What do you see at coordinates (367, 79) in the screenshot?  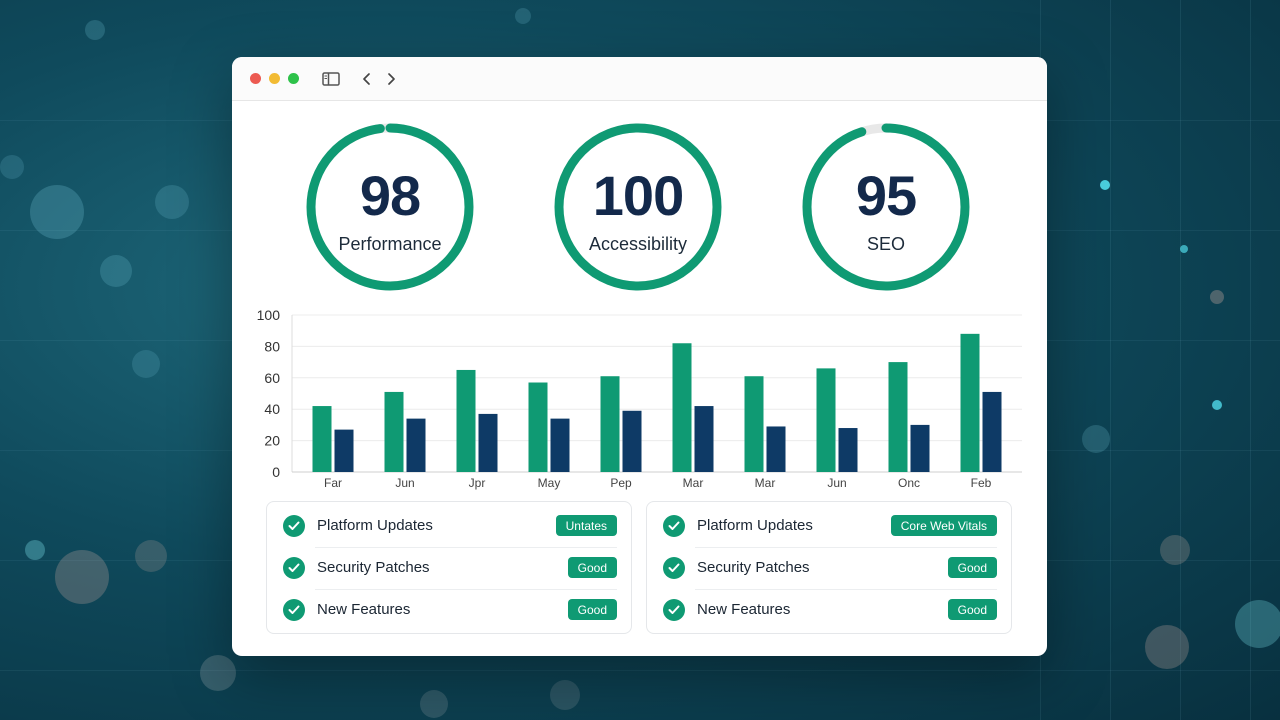 I see `back-button` at bounding box center [367, 79].